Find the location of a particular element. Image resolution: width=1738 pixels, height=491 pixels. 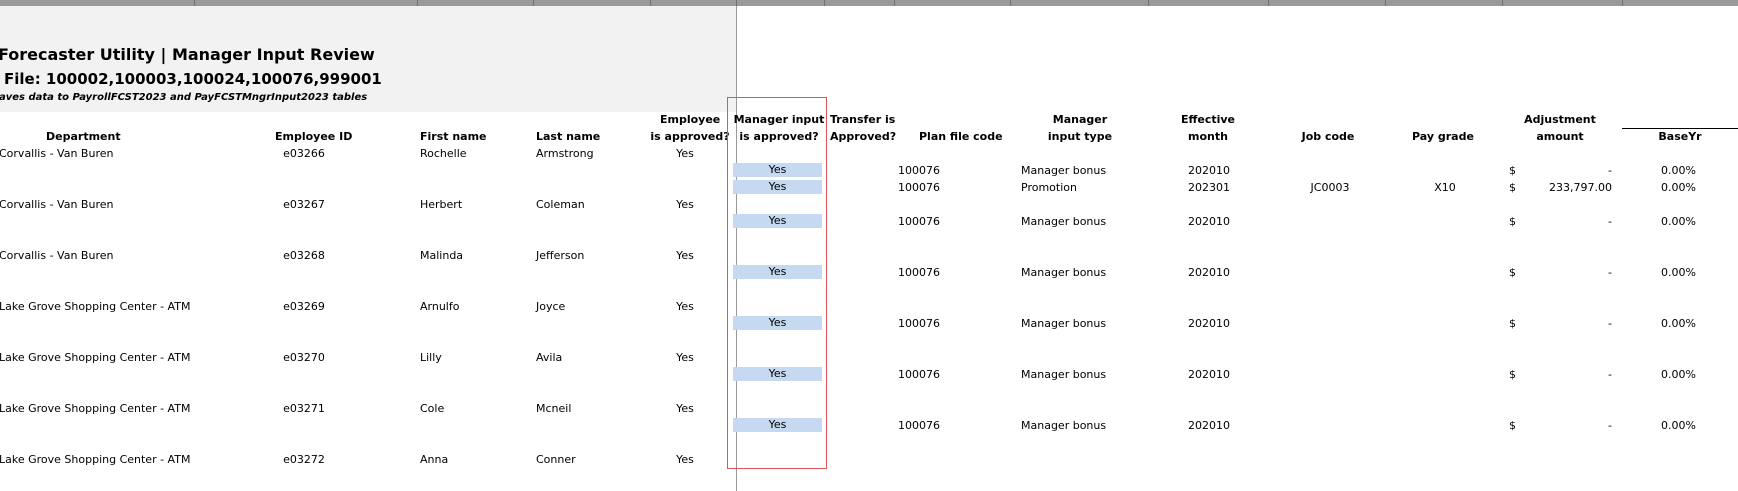

header-employee-id: Employee ID is located at coordinates (314, 136).